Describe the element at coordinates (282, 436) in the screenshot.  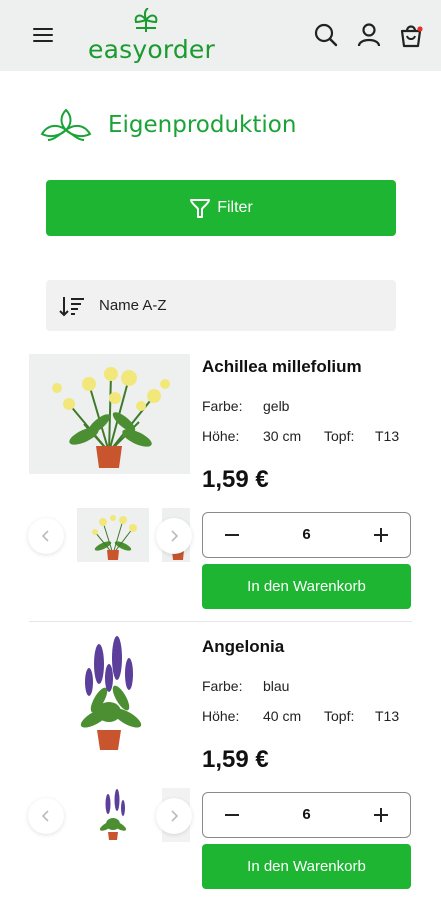
I see `height-value: 30 cm` at that location.